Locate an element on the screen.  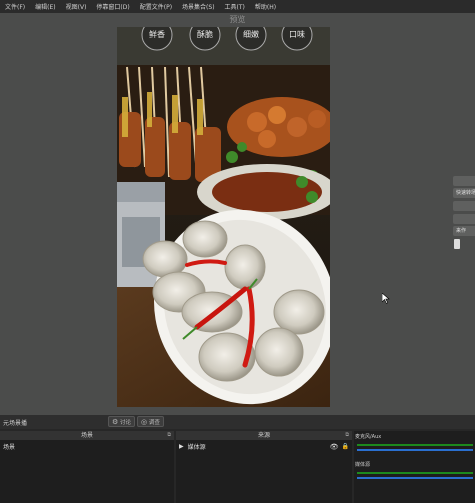
scenes-list: 场景 is located at coordinates (87, 471).